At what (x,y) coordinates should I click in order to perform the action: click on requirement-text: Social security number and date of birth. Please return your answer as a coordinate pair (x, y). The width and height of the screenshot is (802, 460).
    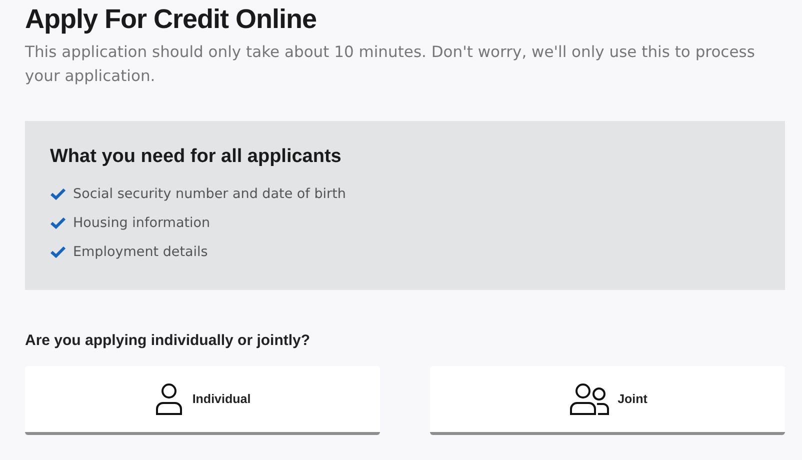
    Looking at the image, I should click on (209, 194).